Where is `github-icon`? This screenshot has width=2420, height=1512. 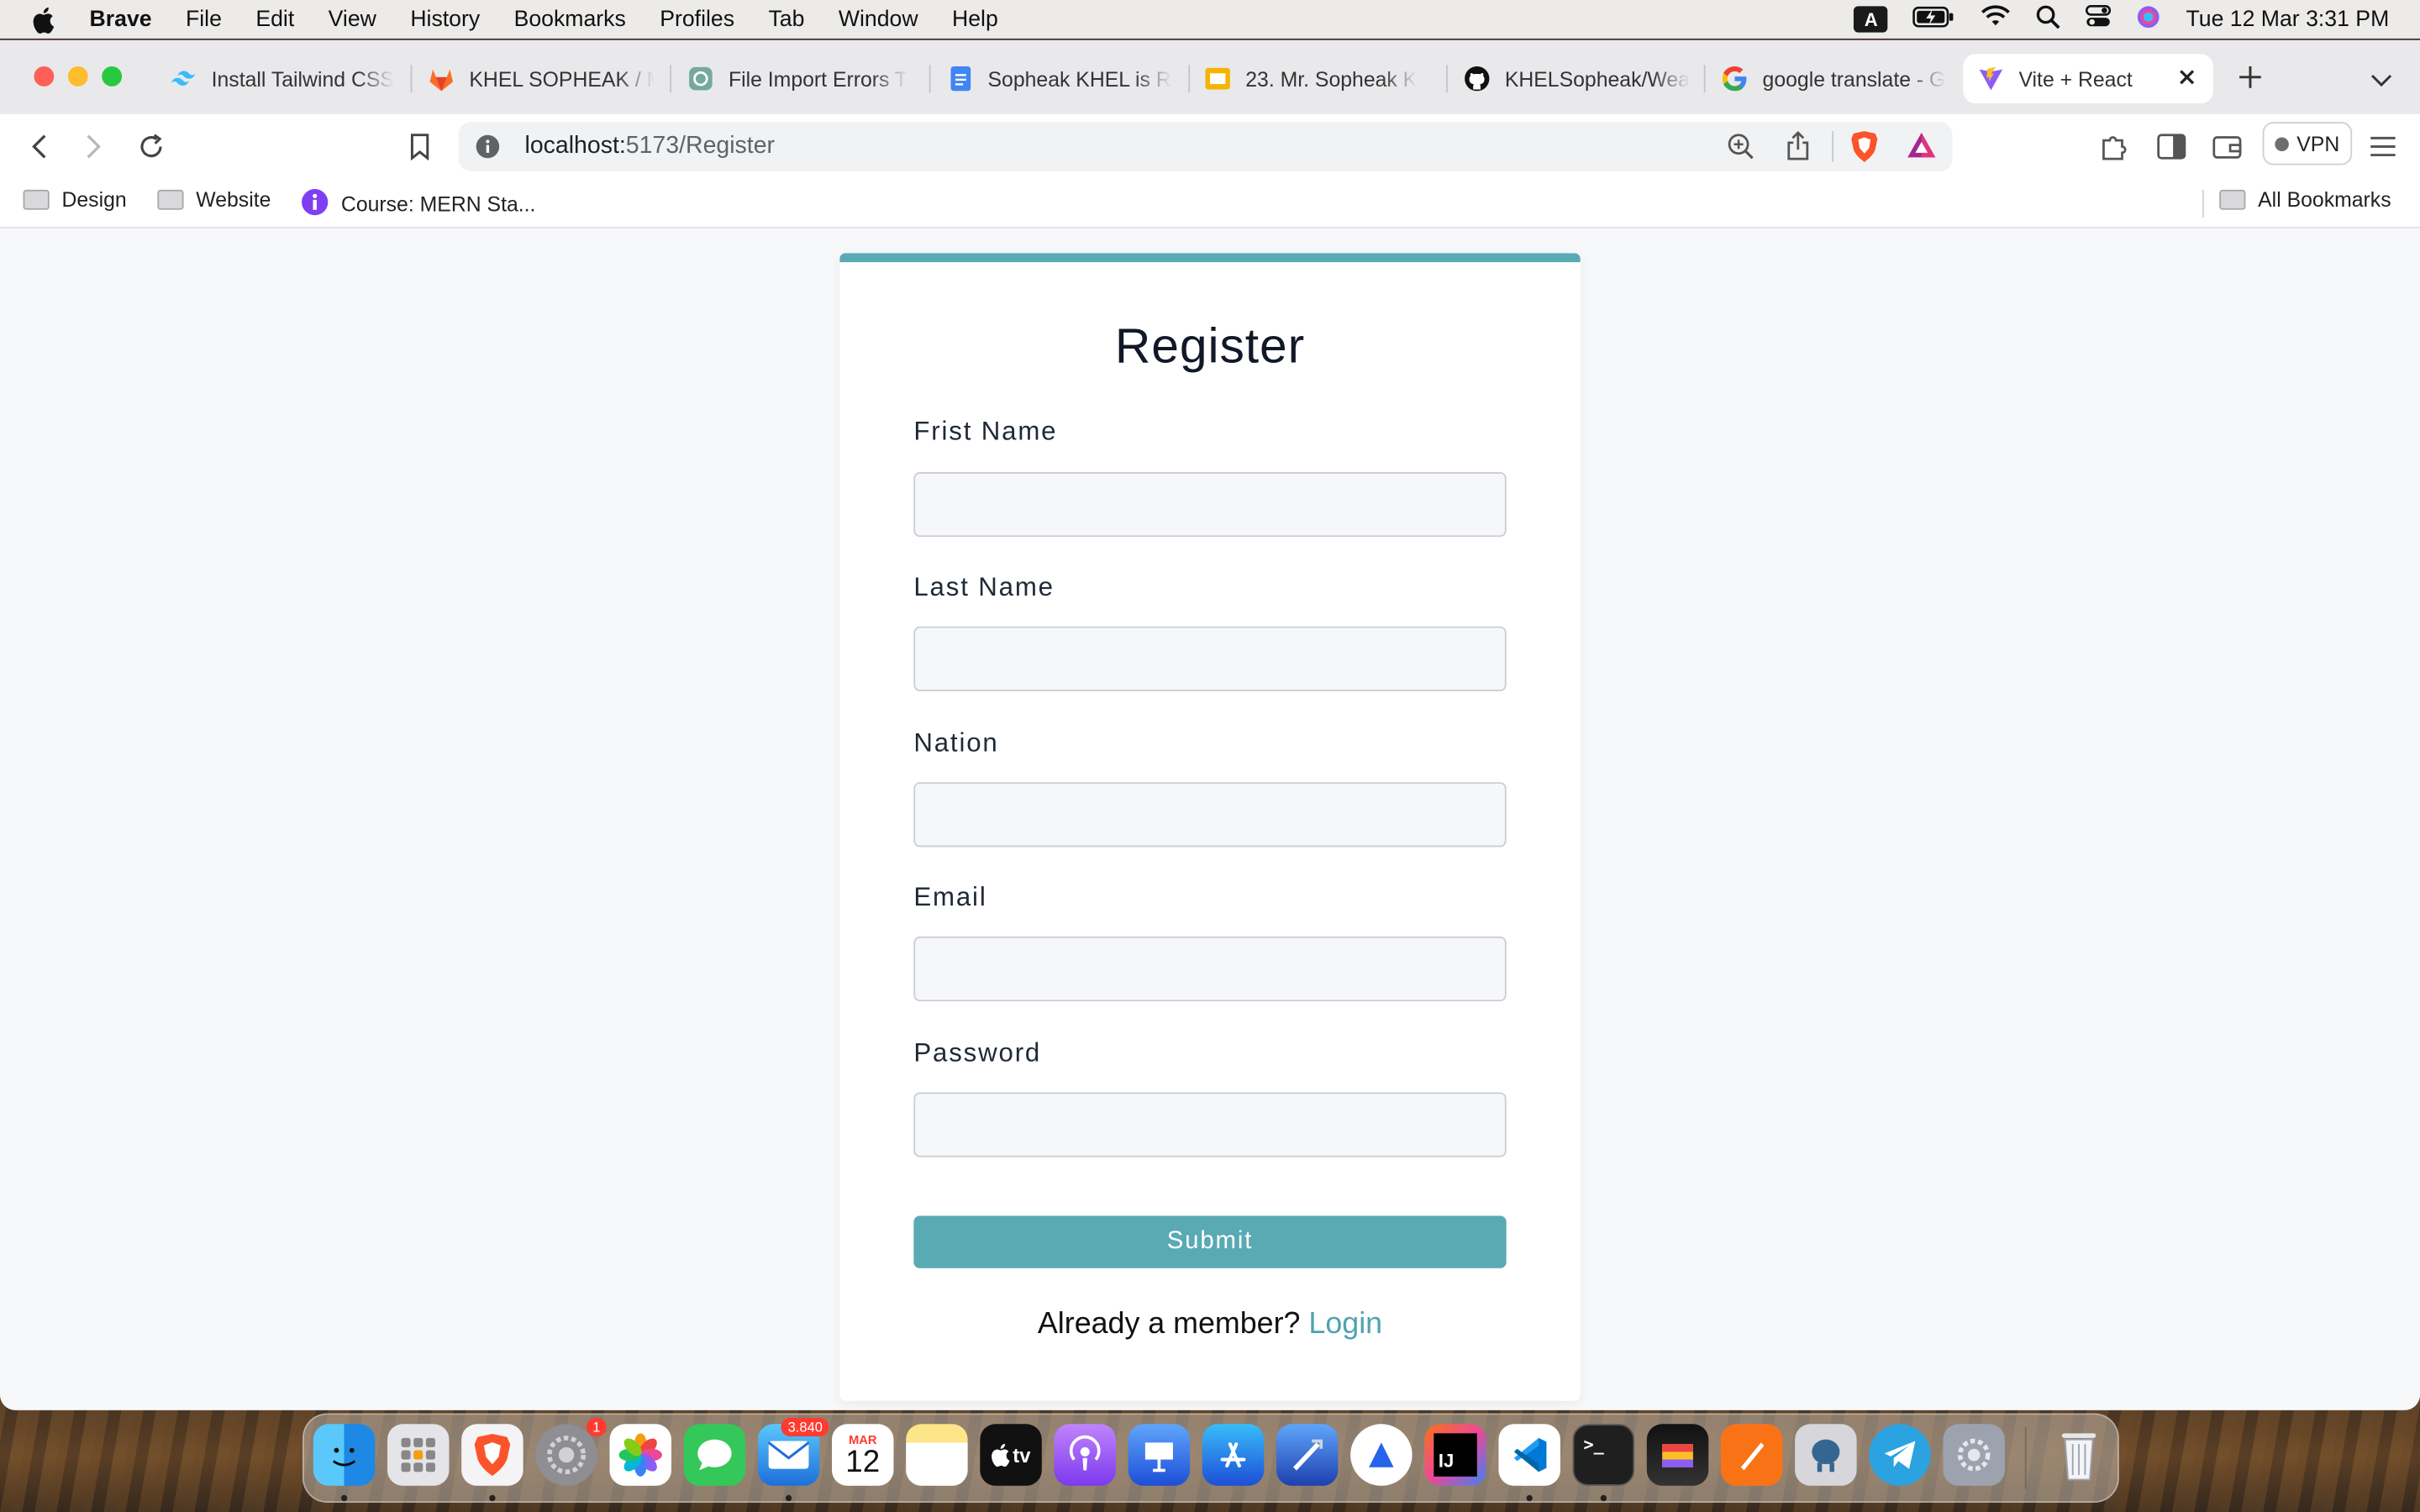
github-icon is located at coordinates (1477, 79).